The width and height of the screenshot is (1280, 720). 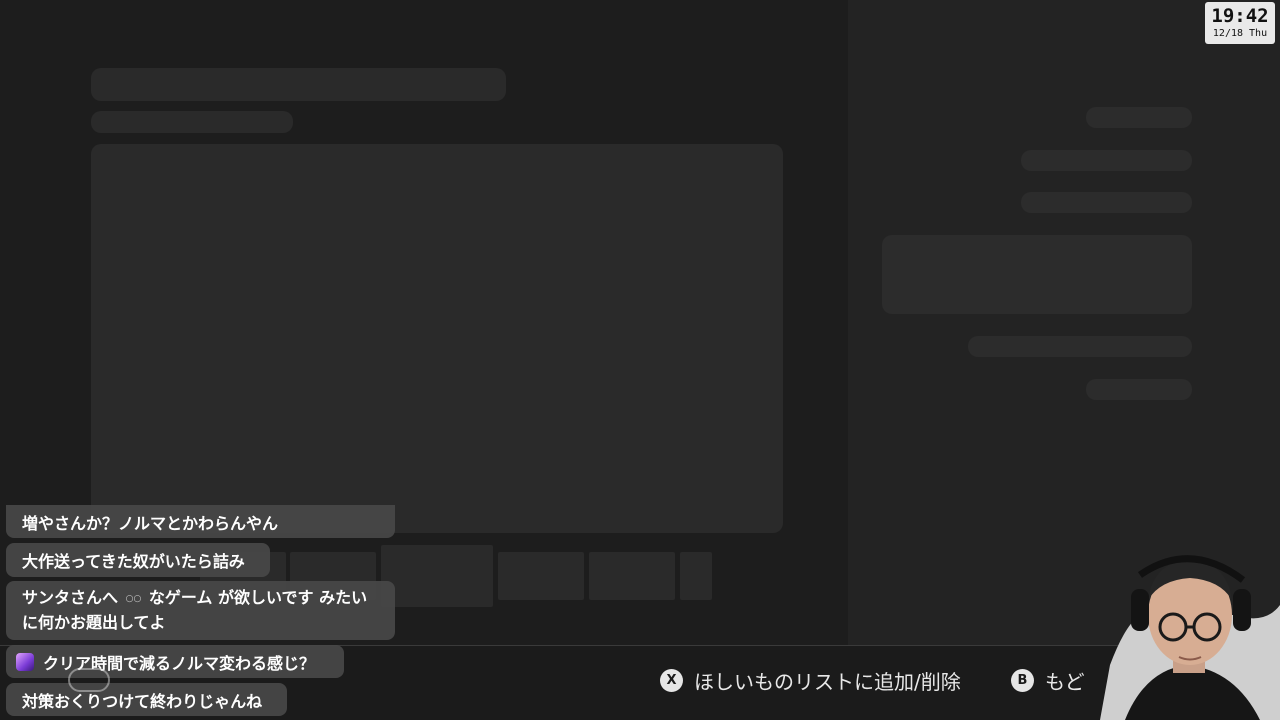 What do you see at coordinates (133, 598) in the screenshot?
I see `chat-emote: ○○` at bounding box center [133, 598].